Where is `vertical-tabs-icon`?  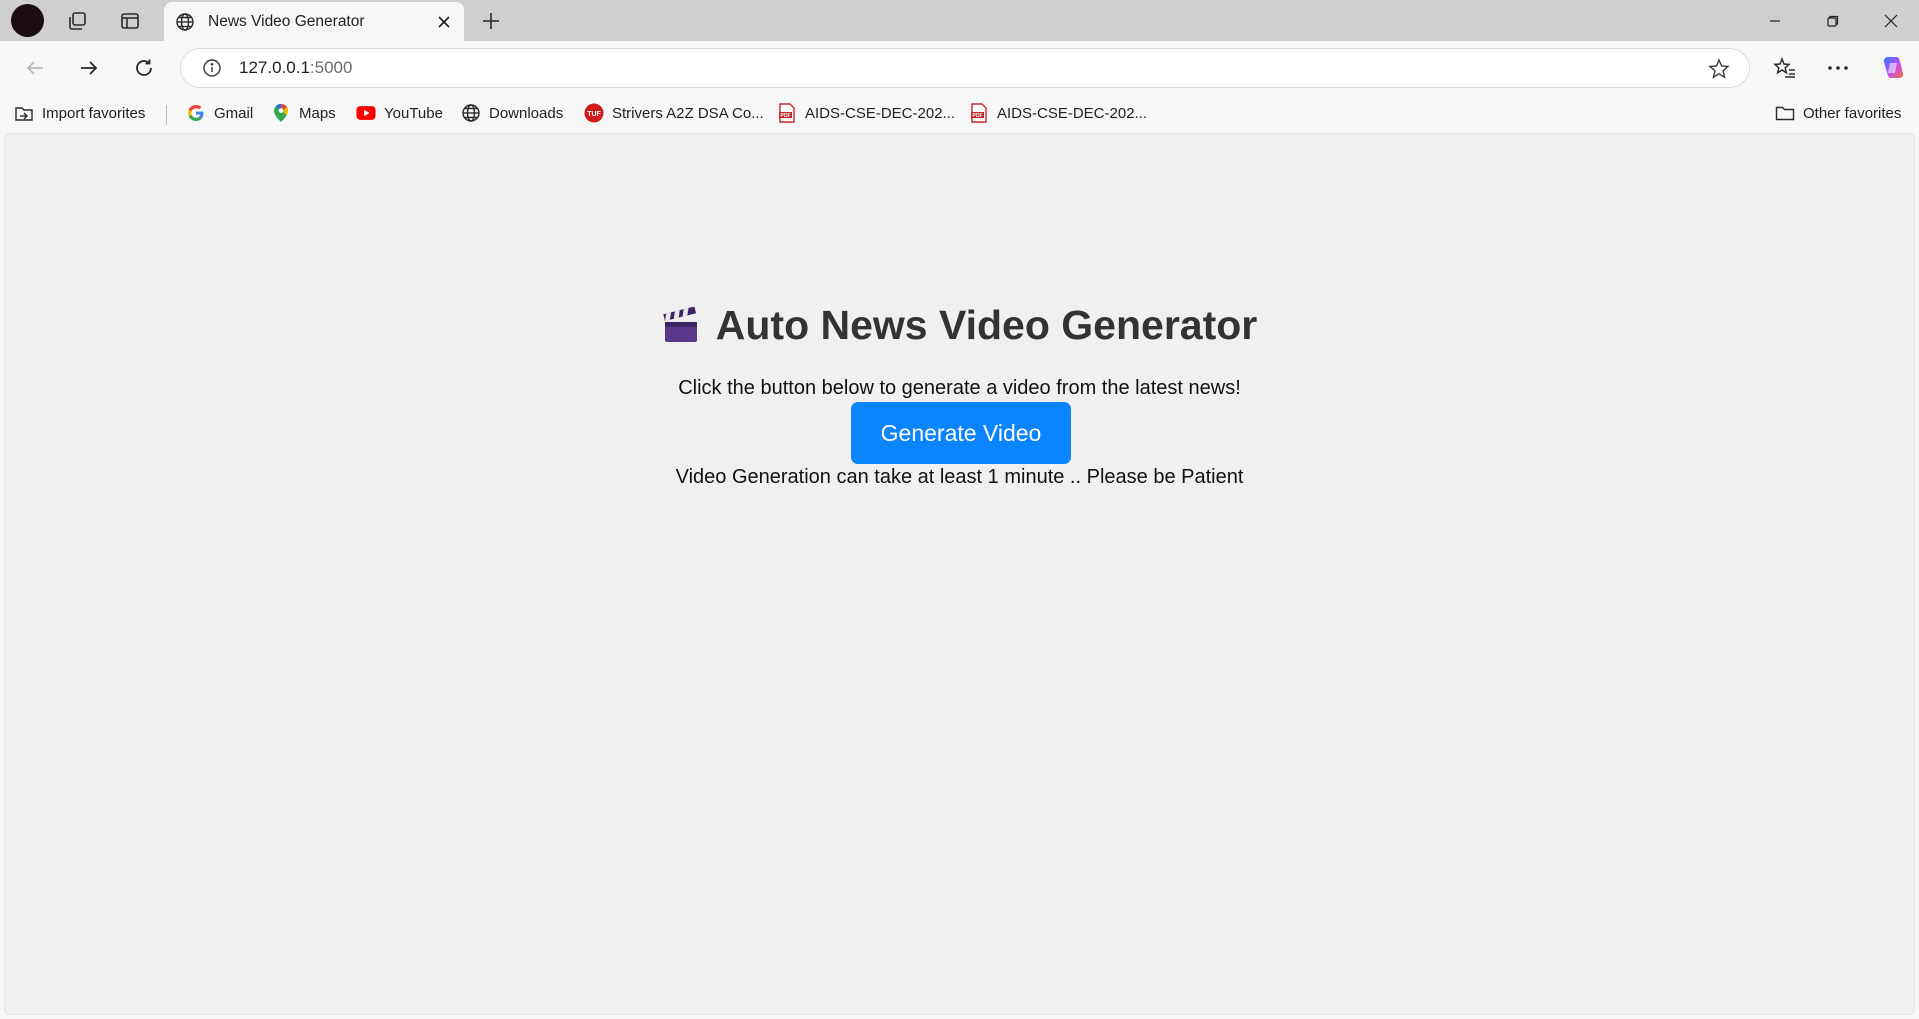
vertical-tabs-icon is located at coordinates (130, 21).